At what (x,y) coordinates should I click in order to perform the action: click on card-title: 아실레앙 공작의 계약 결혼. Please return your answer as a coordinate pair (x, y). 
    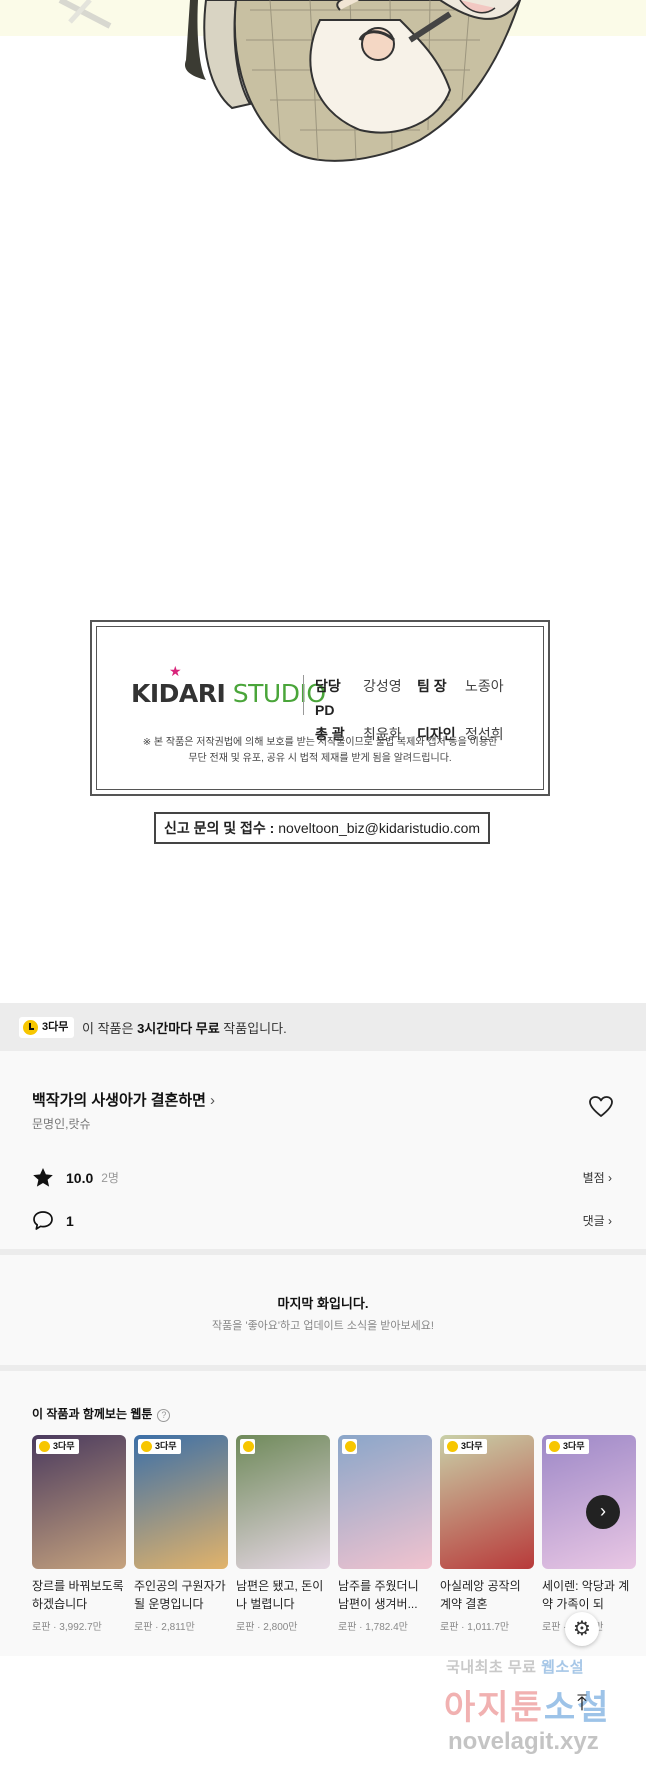
    Looking at the image, I should click on (487, 1595).